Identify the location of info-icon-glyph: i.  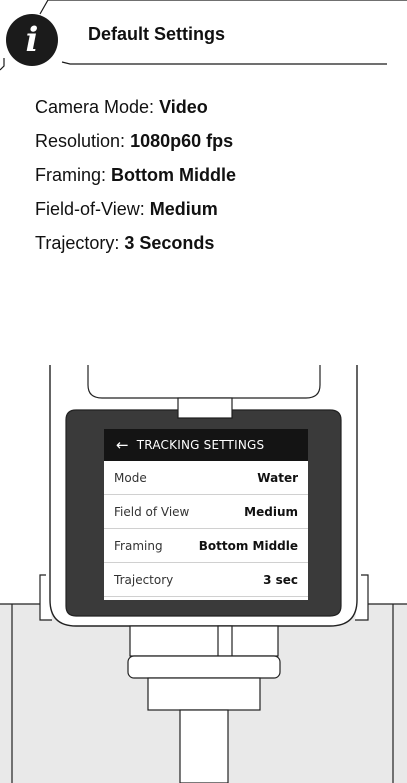
(32, 40).